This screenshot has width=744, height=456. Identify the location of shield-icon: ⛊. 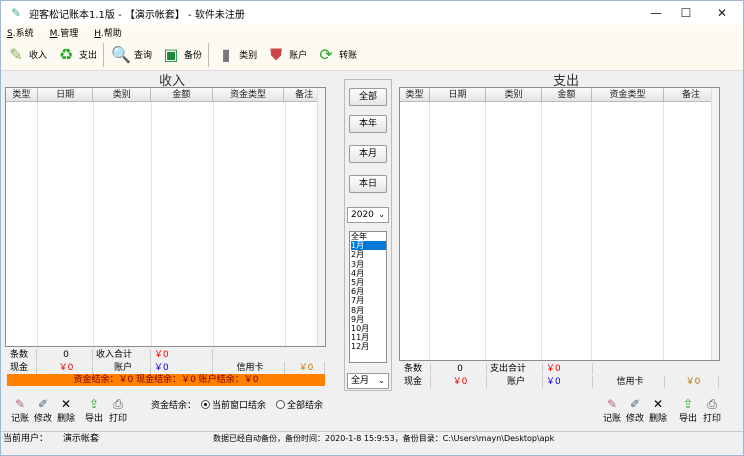
(276, 54).